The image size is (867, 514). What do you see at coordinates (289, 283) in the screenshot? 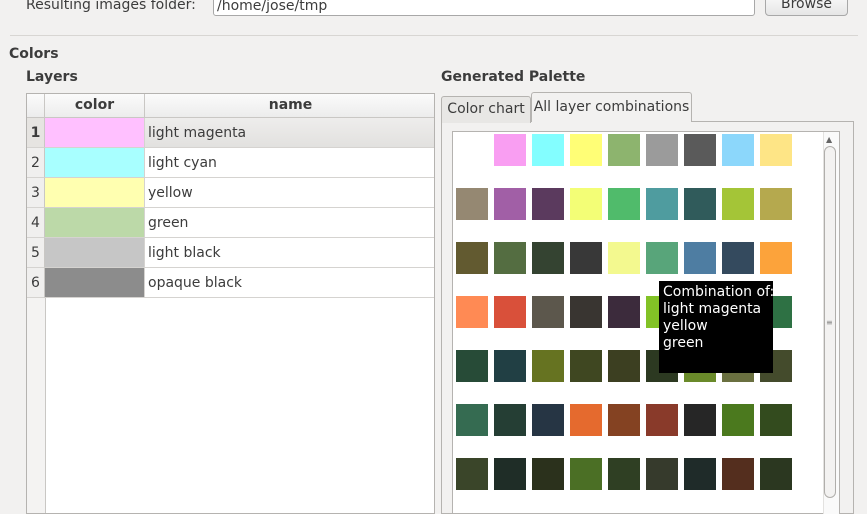
I see `layer-name-cell: opaque black` at bounding box center [289, 283].